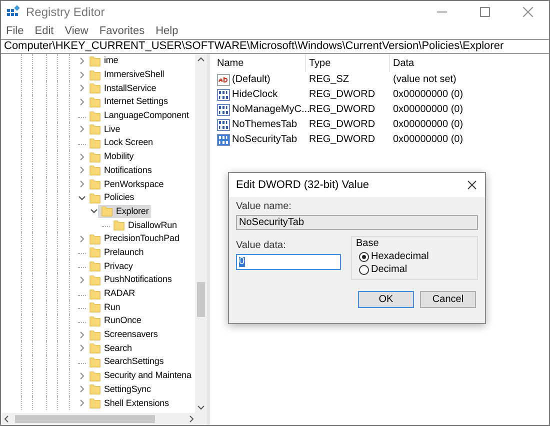 Image resolution: width=550 pixels, height=426 pixels. What do you see at coordinates (76, 31) in the screenshot?
I see `menu-item: View` at bounding box center [76, 31].